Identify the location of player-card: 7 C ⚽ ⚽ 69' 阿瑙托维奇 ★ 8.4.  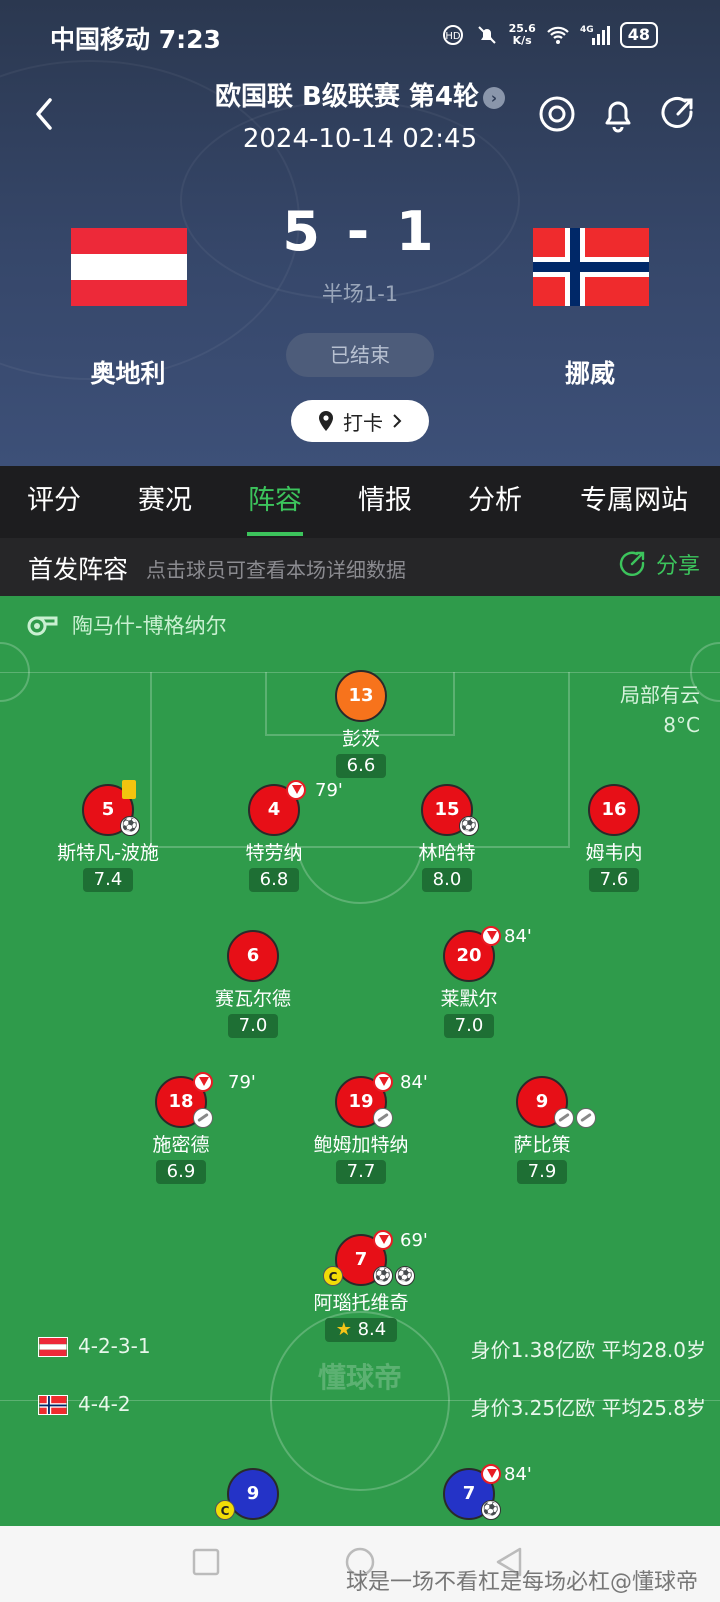
(361, 1286).